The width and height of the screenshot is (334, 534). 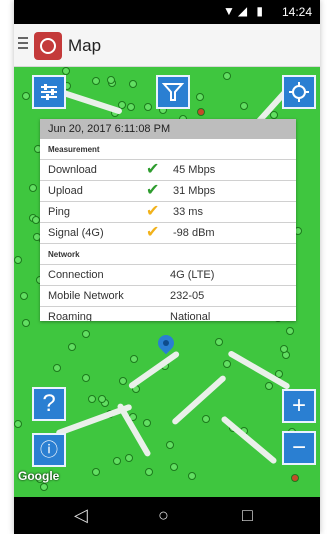 What do you see at coordinates (247, 515) in the screenshot?
I see `recents-icon: □` at bounding box center [247, 515].